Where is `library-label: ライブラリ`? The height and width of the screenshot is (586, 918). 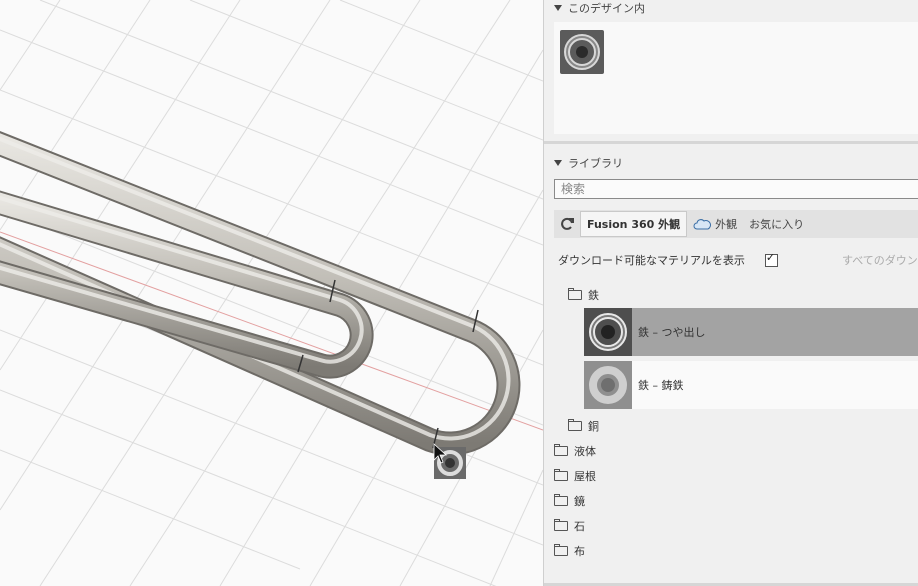
library-label: ライブラリ is located at coordinates (595, 163).